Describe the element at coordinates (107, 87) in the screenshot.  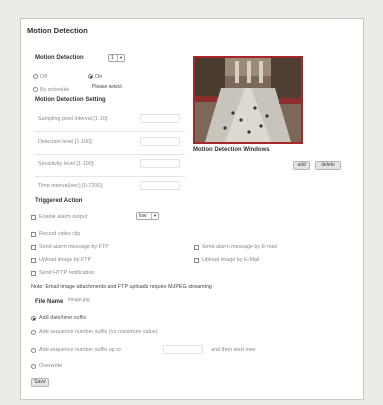
I see `schedule-select: Please select` at that location.